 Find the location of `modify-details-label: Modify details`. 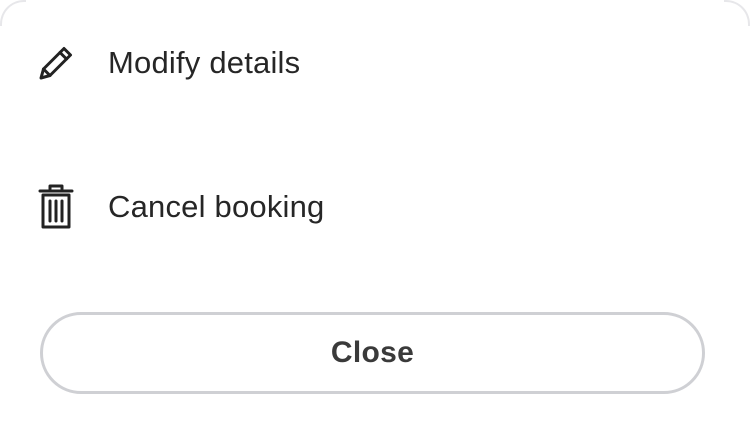

modify-details-label: Modify details is located at coordinates (204, 62).